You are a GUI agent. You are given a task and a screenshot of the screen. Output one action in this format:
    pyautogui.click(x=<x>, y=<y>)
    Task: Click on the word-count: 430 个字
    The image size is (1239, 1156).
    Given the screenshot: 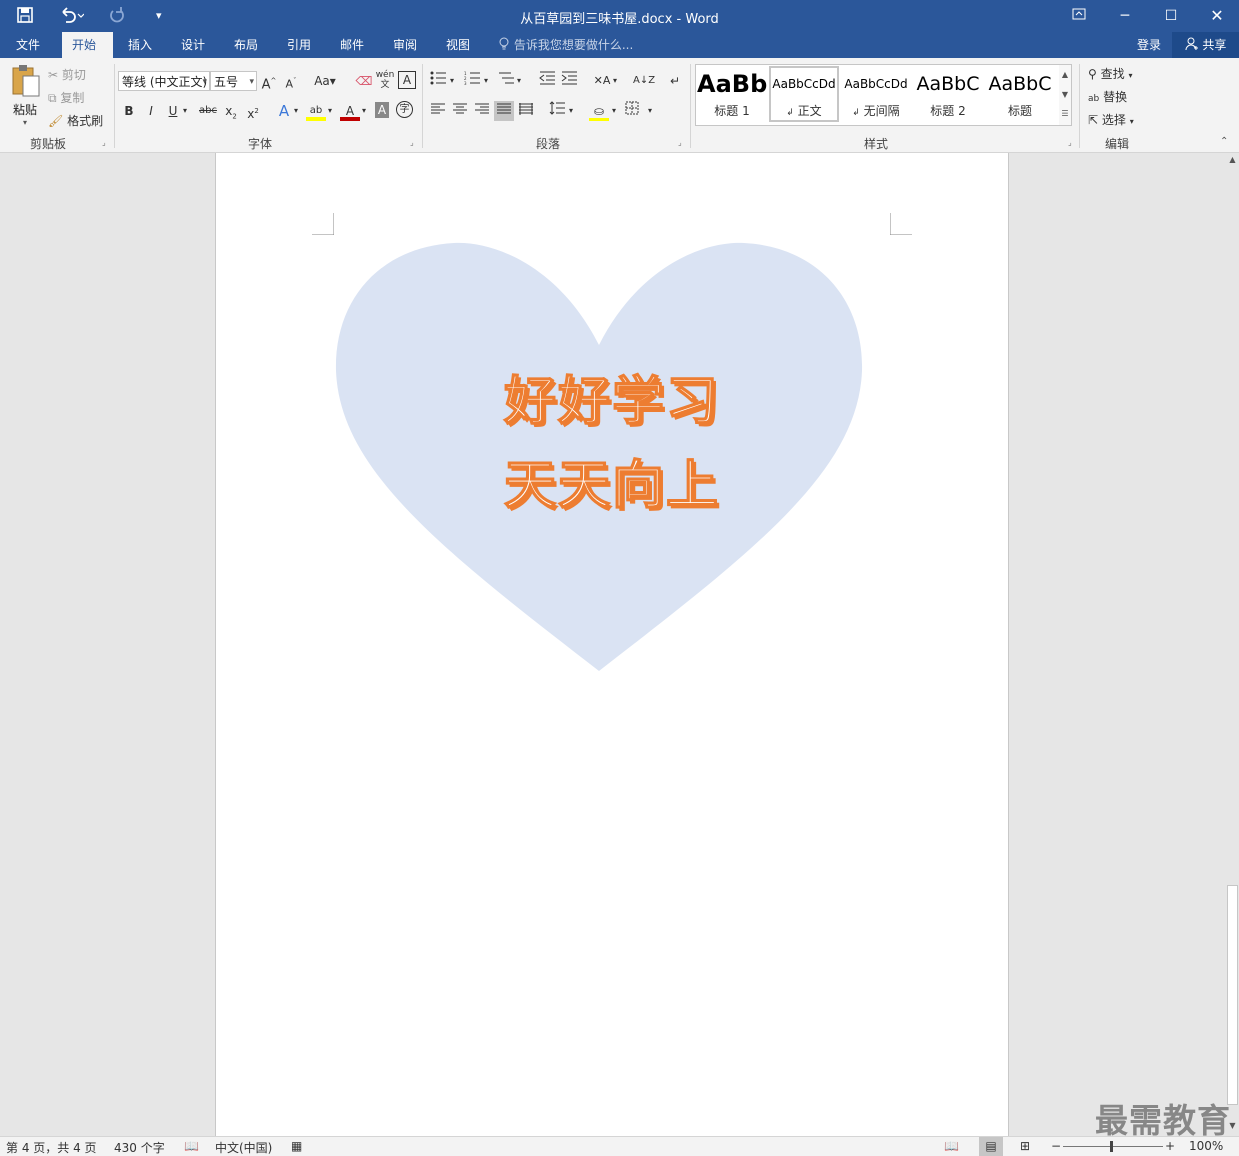 What is the action you would take?
    pyautogui.click(x=139, y=1147)
    